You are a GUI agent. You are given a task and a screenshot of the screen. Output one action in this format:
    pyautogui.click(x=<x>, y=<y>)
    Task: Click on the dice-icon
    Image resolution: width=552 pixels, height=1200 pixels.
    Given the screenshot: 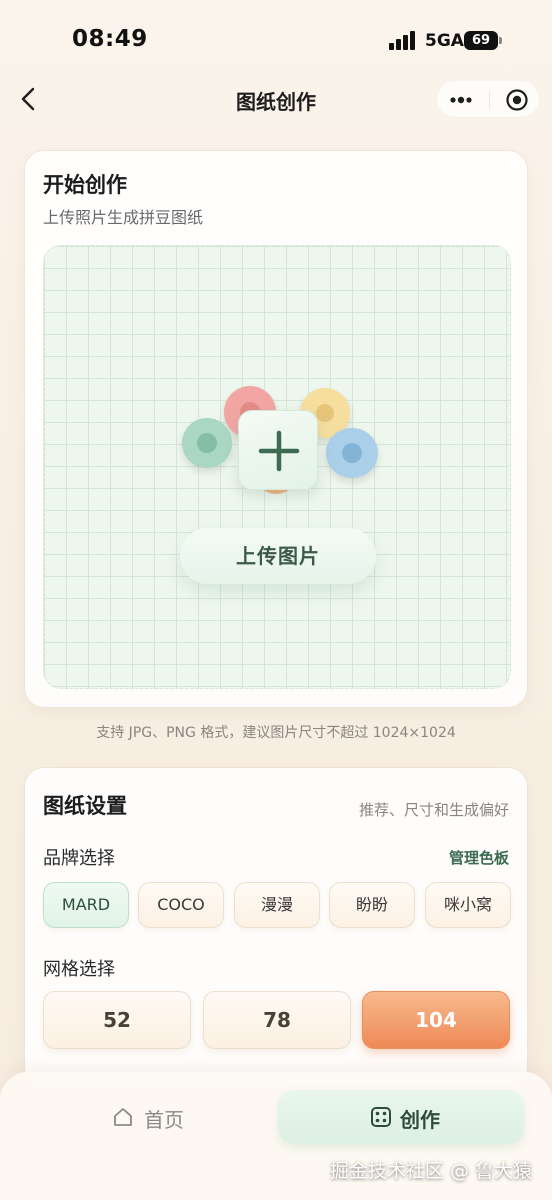 What is the action you would take?
    pyautogui.click(x=381, y=1117)
    